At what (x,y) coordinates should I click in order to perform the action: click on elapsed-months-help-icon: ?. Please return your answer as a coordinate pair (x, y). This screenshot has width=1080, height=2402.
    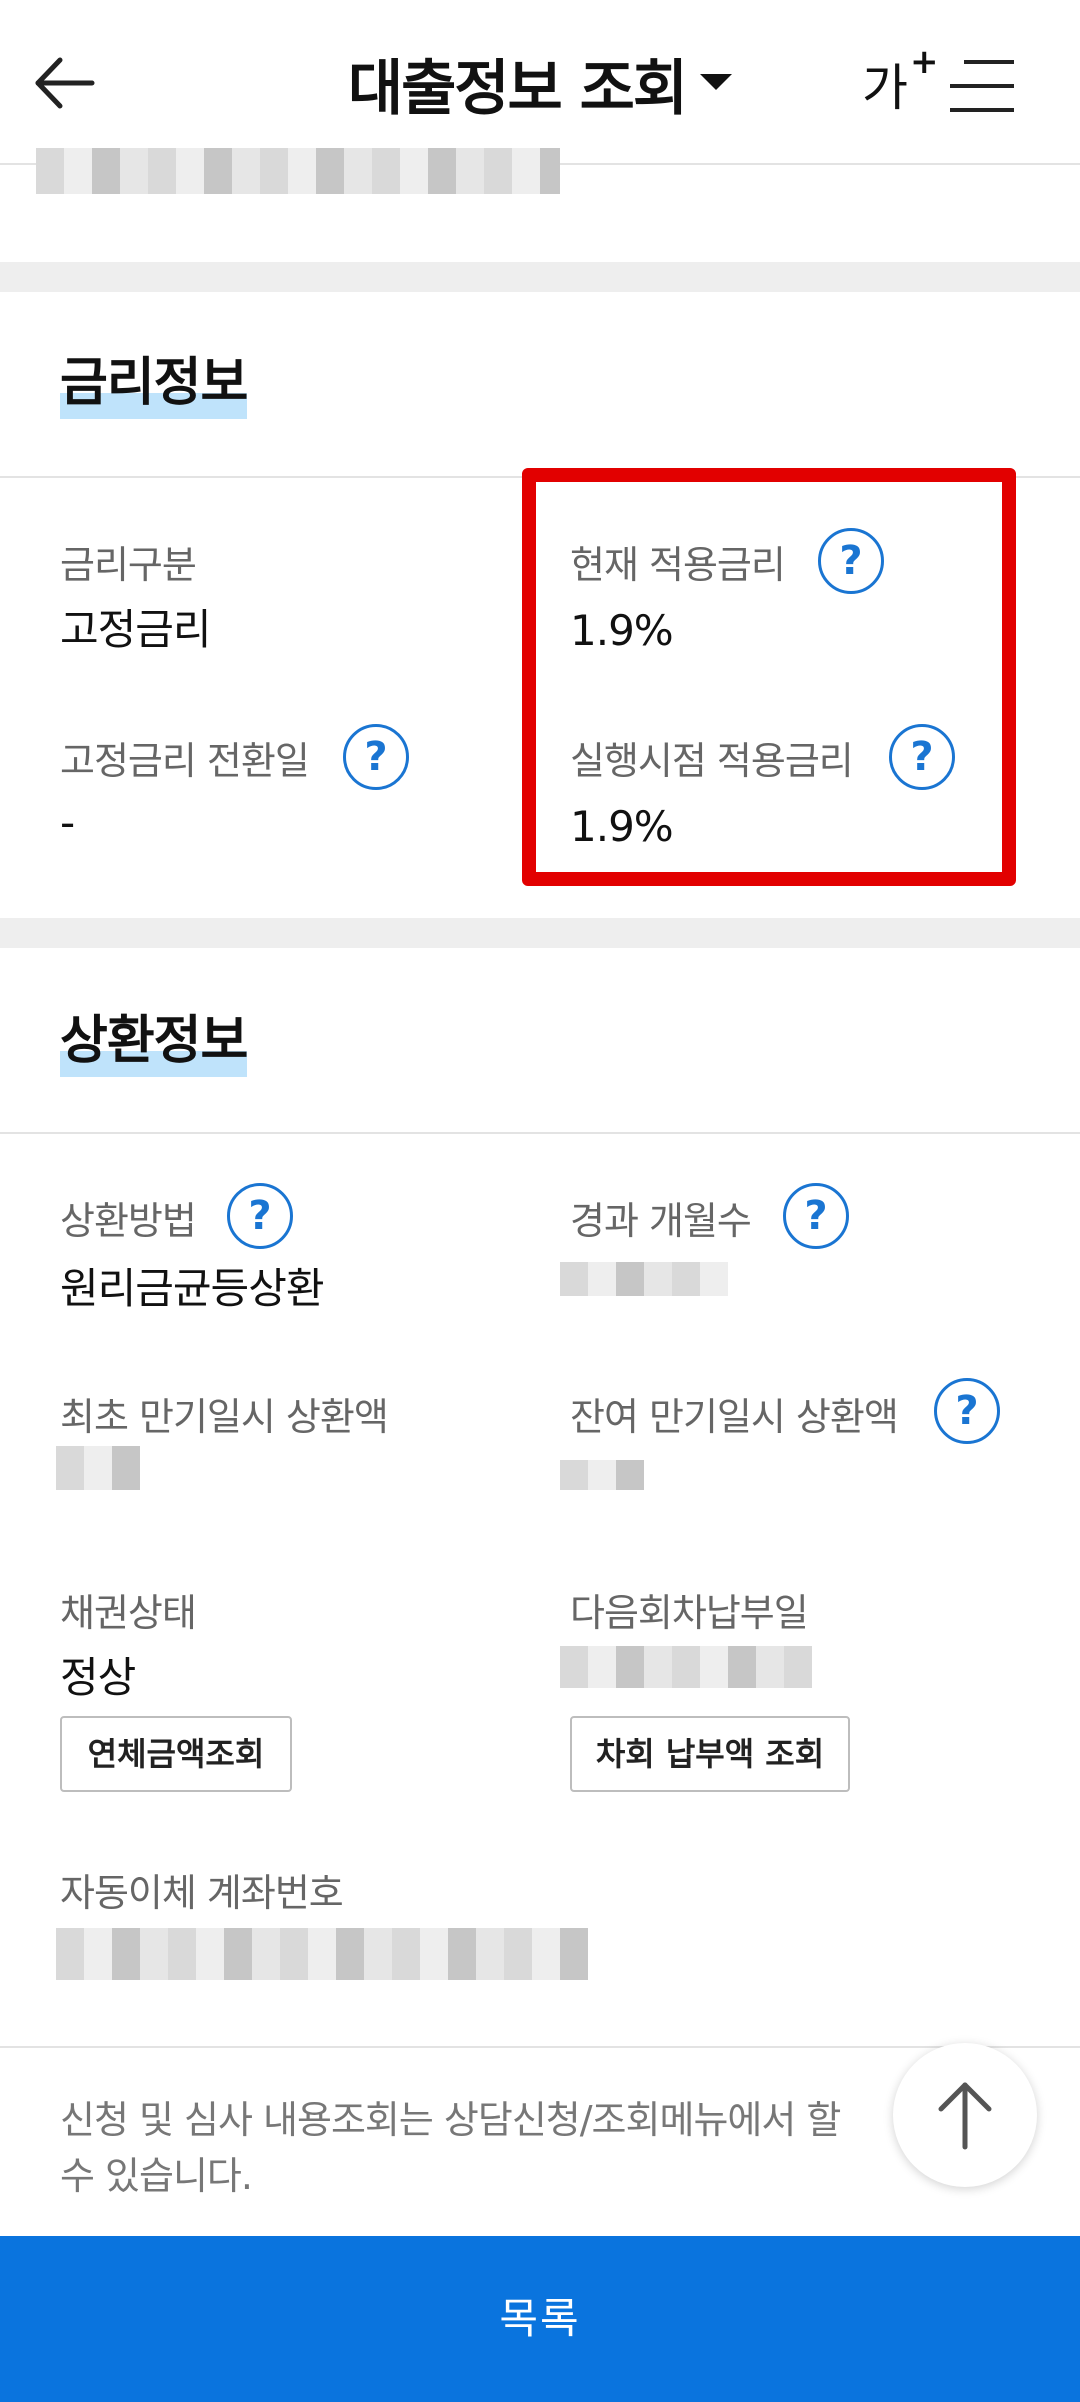
    Looking at the image, I should click on (816, 1216).